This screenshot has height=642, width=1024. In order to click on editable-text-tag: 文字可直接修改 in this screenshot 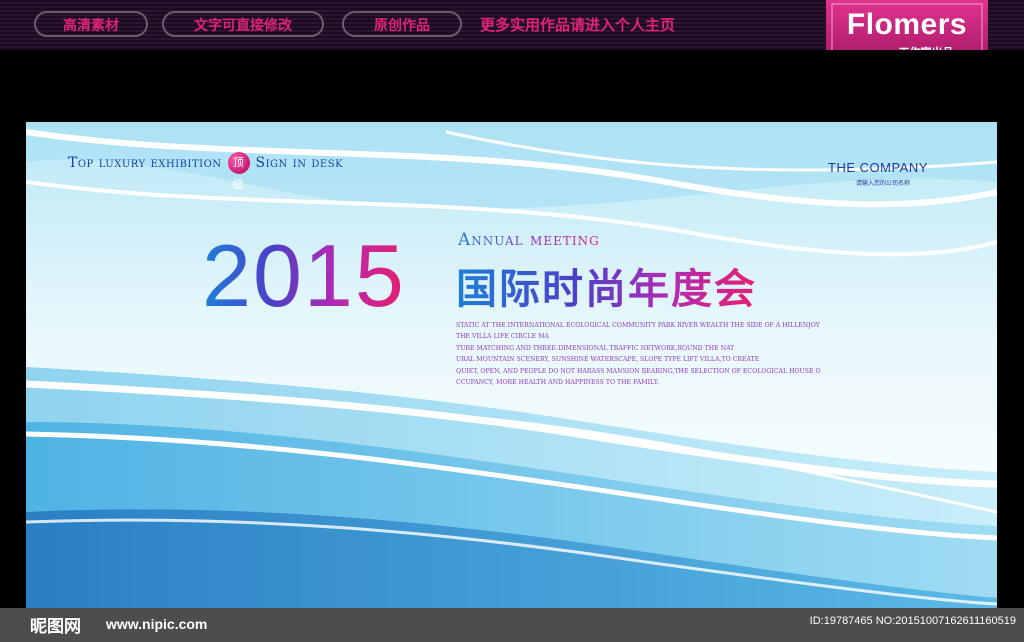, I will do `click(243, 24)`.